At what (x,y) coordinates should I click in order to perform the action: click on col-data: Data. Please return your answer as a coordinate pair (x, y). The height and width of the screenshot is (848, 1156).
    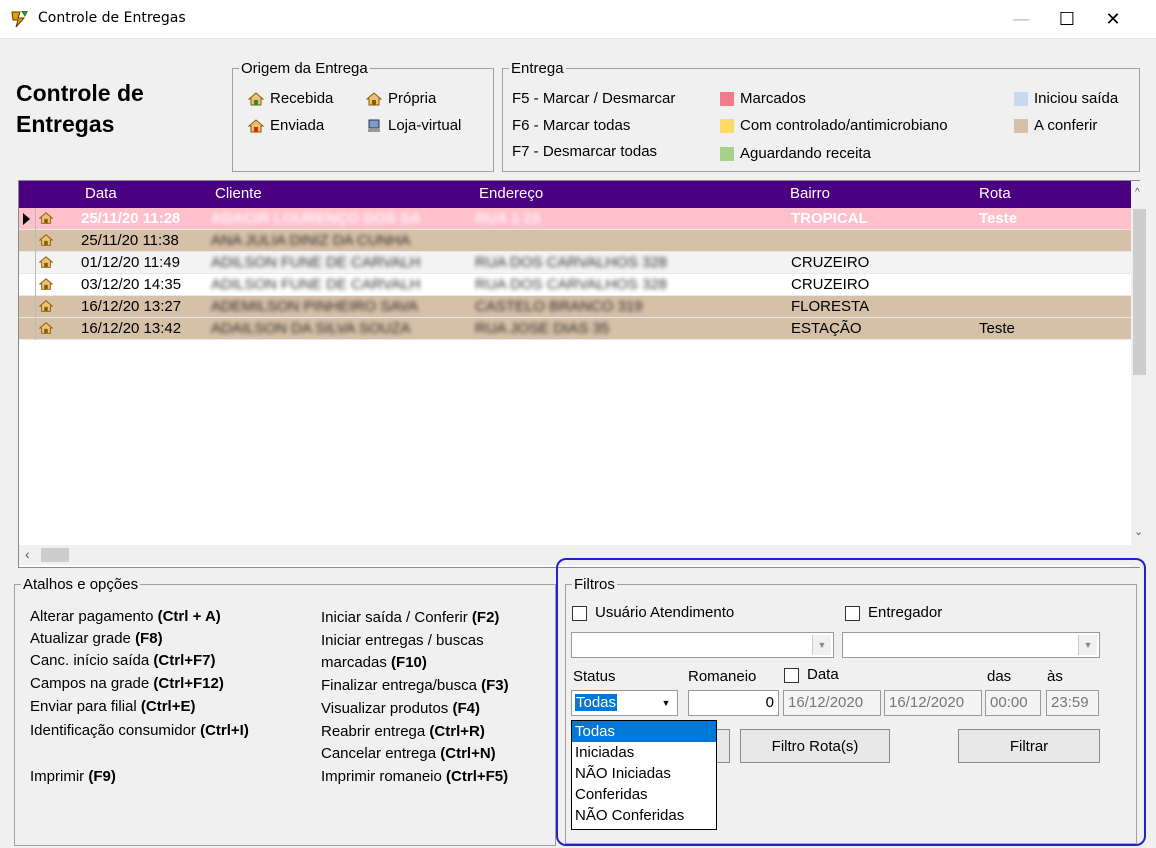
    Looking at the image, I should click on (101, 193).